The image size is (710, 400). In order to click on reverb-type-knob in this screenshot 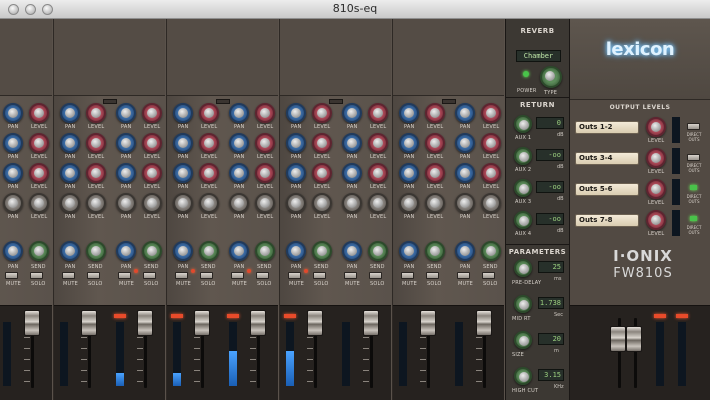, I will do `click(551, 77)`.